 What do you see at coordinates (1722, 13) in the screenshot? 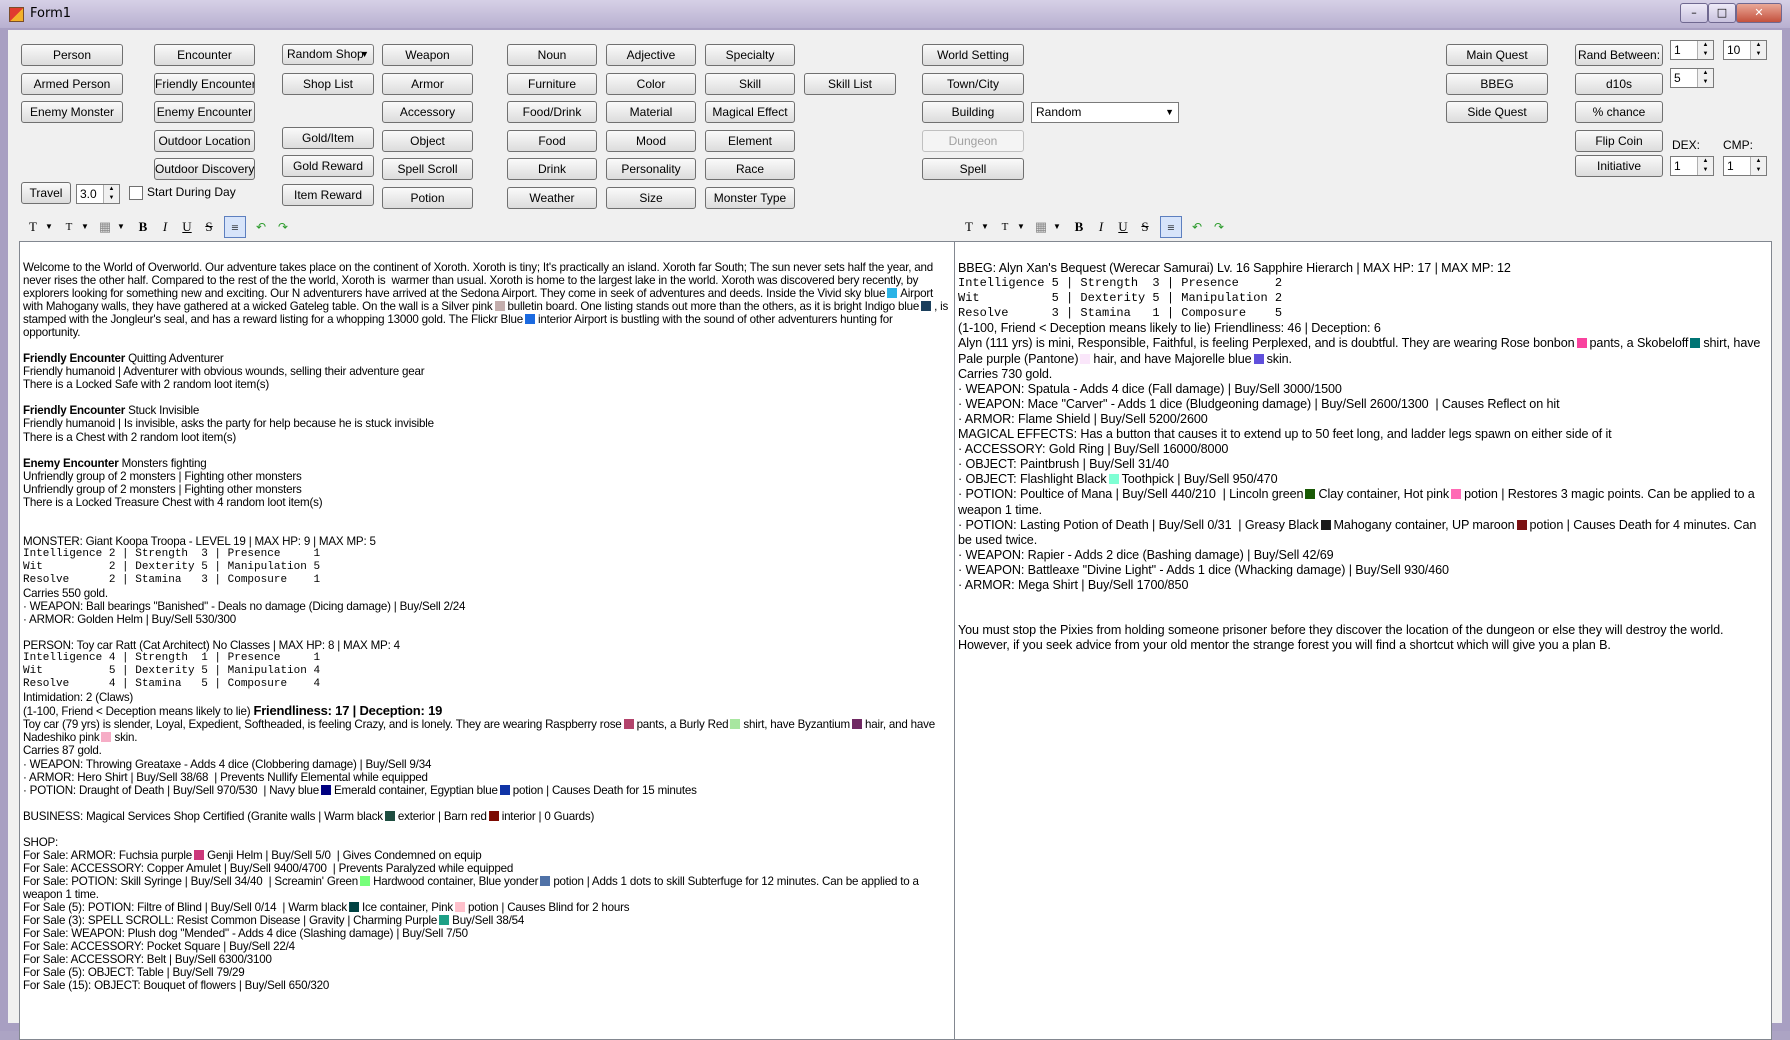
I see `maximize-icon: □` at bounding box center [1722, 13].